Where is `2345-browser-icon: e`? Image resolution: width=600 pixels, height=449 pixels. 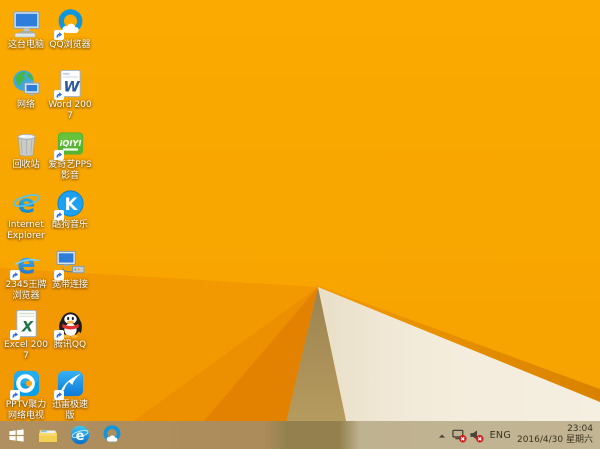 2345-browser-icon: e is located at coordinates (25, 264).